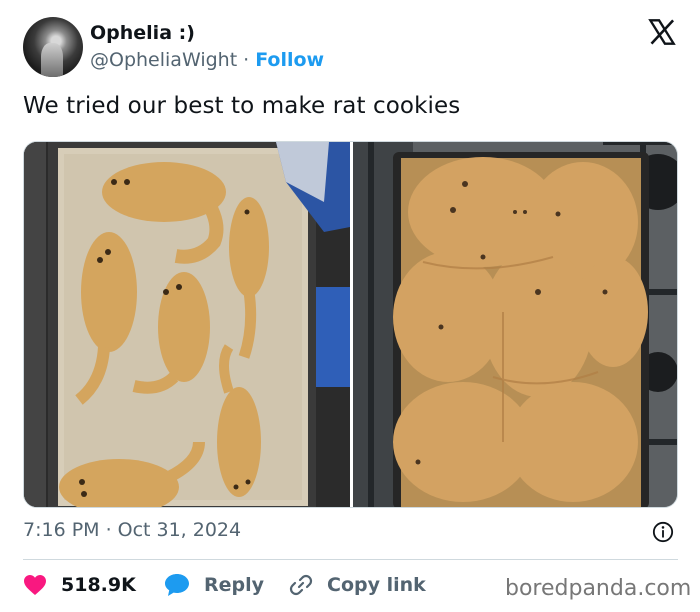  What do you see at coordinates (242, 106) in the screenshot?
I see `tweet-text: We tried our best to make rat cookies` at bounding box center [242, 106].